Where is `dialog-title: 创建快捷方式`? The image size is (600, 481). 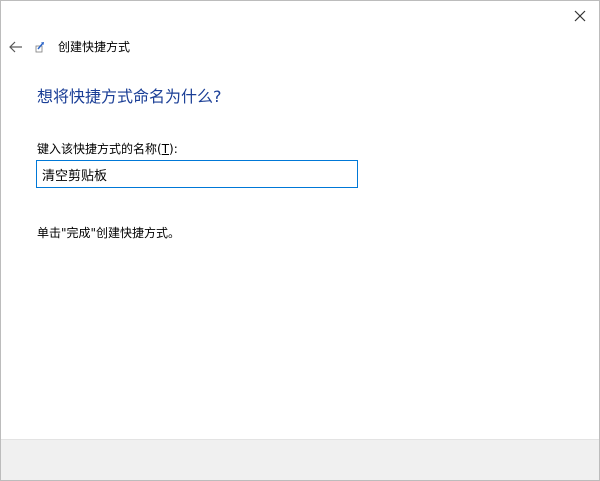
dialog-title: 创建快捷方式 is located at coordinates (94, 47).